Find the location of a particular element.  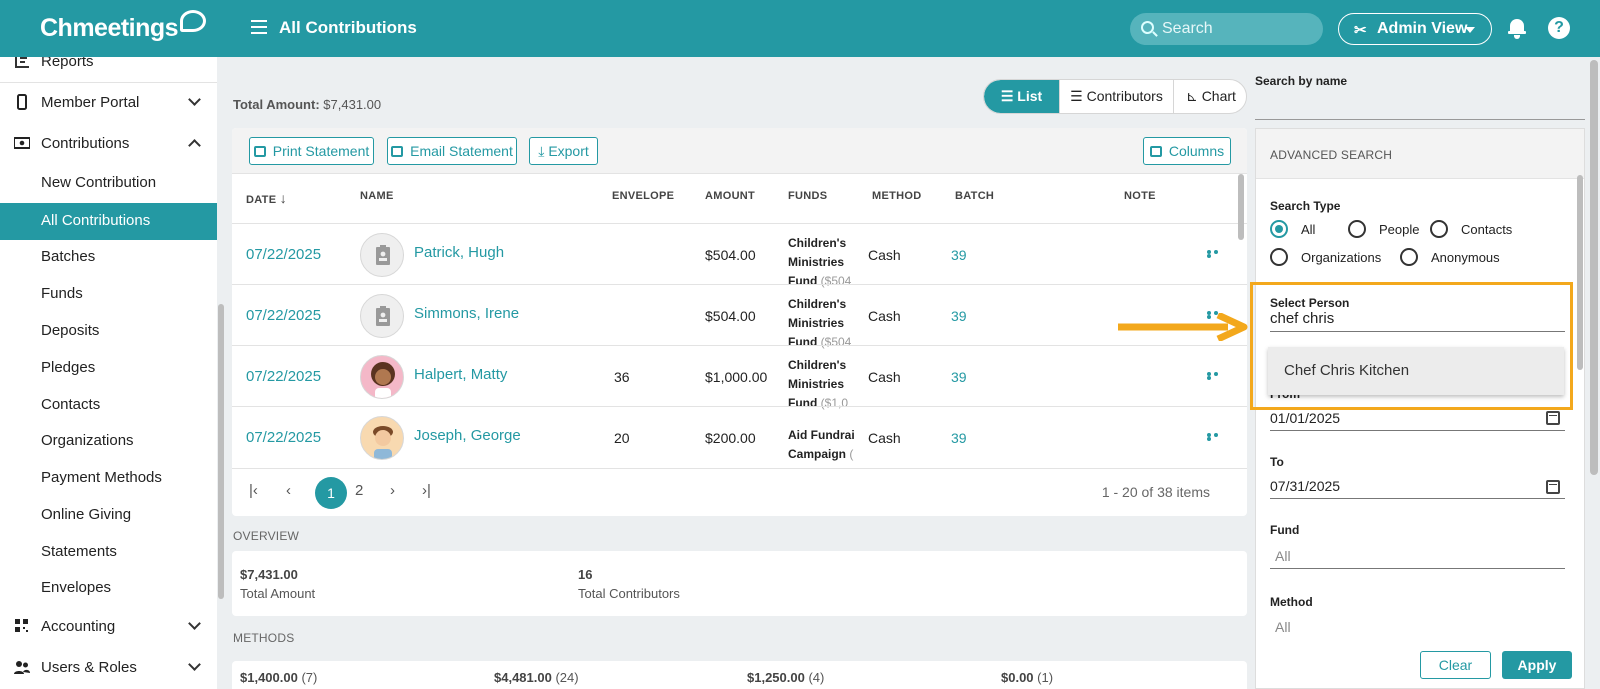

panel-scrollbar is located at coordinates (1580, 272).